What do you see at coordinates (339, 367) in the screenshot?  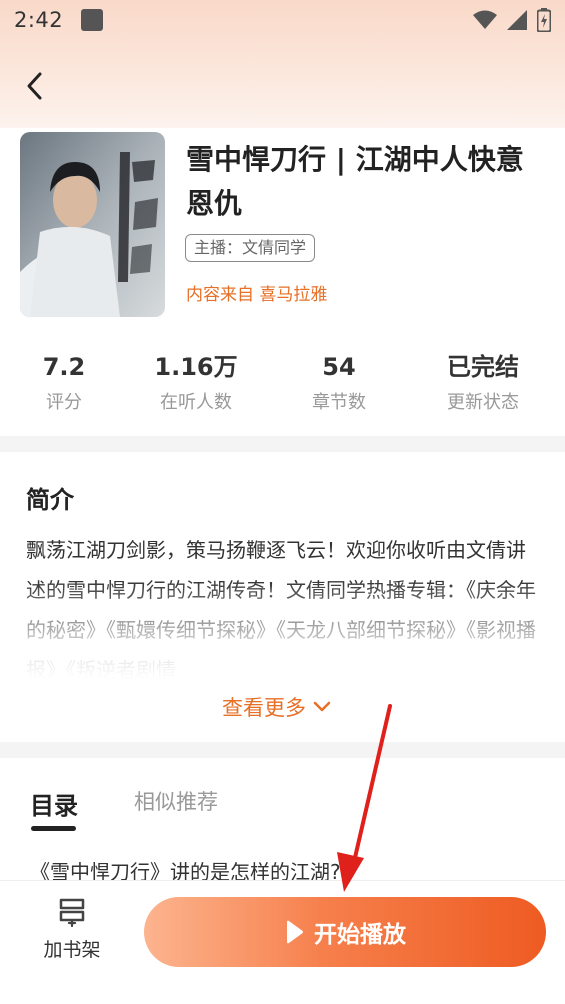 I see `stat-value: 54` at bounding box center [339, 367].